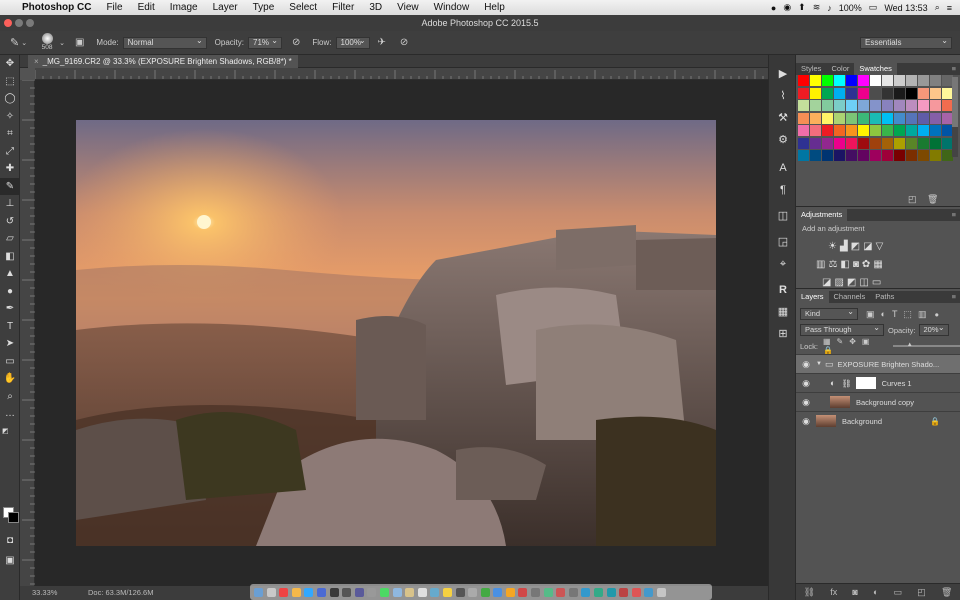 The width and height of the screenshot is (960, 600). I want to click on layer-thumbnail, so click(840, 402).